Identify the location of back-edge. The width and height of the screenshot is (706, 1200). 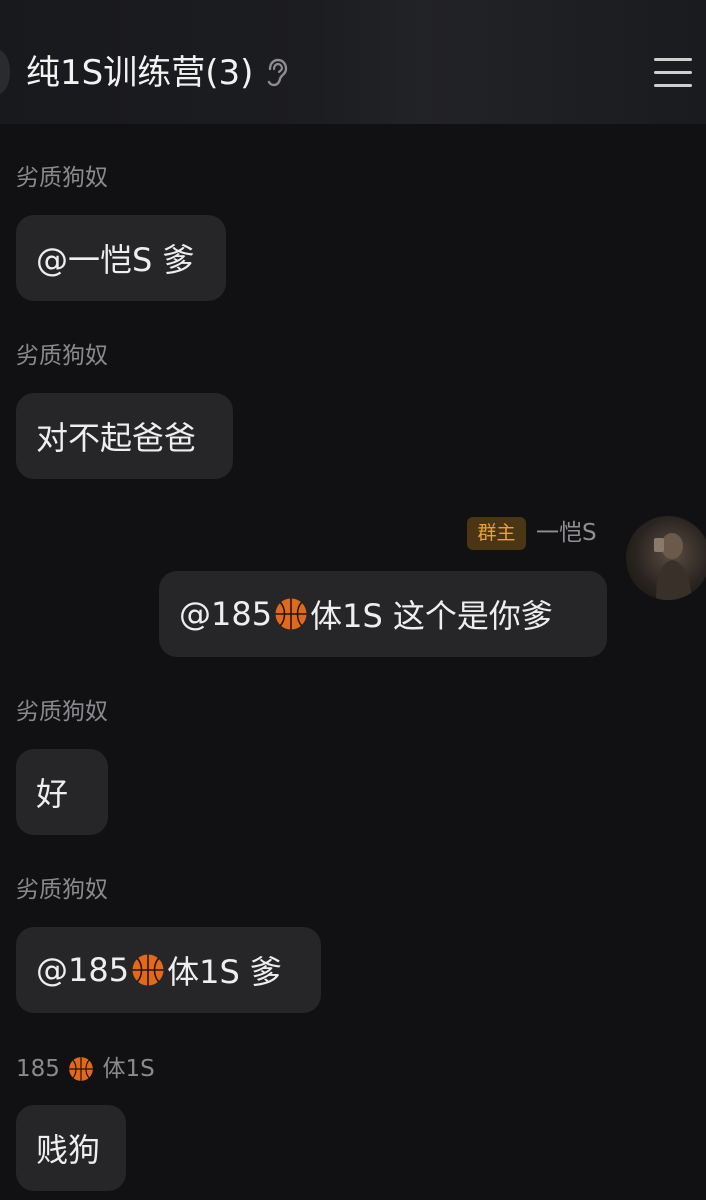
(5, 72).